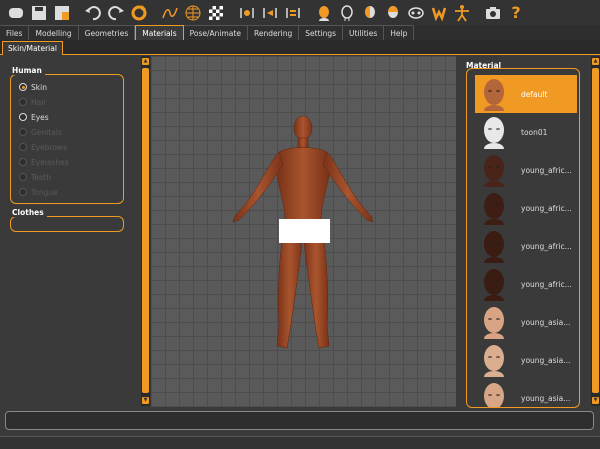 This screenshot has width=600, height=449. Describe the element at coordinates (247, 13) in the screenshot. I see `front-view-icon` at that location.